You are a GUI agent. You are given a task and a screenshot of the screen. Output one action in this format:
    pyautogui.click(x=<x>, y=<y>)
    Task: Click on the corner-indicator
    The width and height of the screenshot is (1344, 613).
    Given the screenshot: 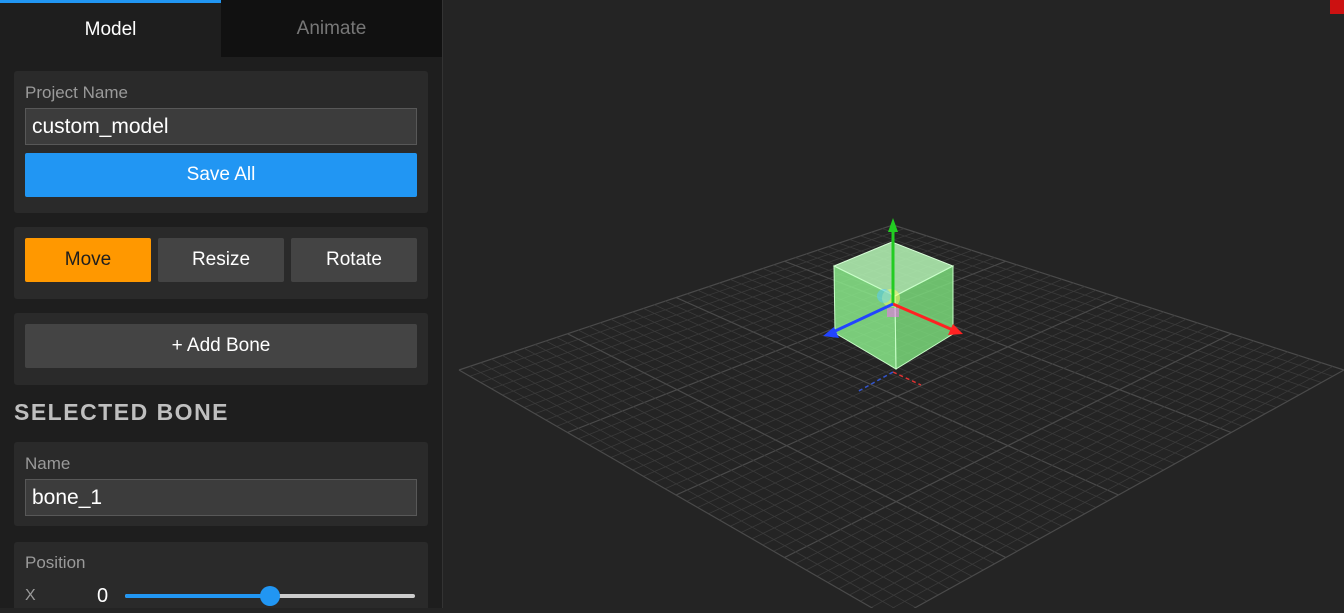 What is the action you would take?
    pyautogui.click(x=1337, y=7)
    